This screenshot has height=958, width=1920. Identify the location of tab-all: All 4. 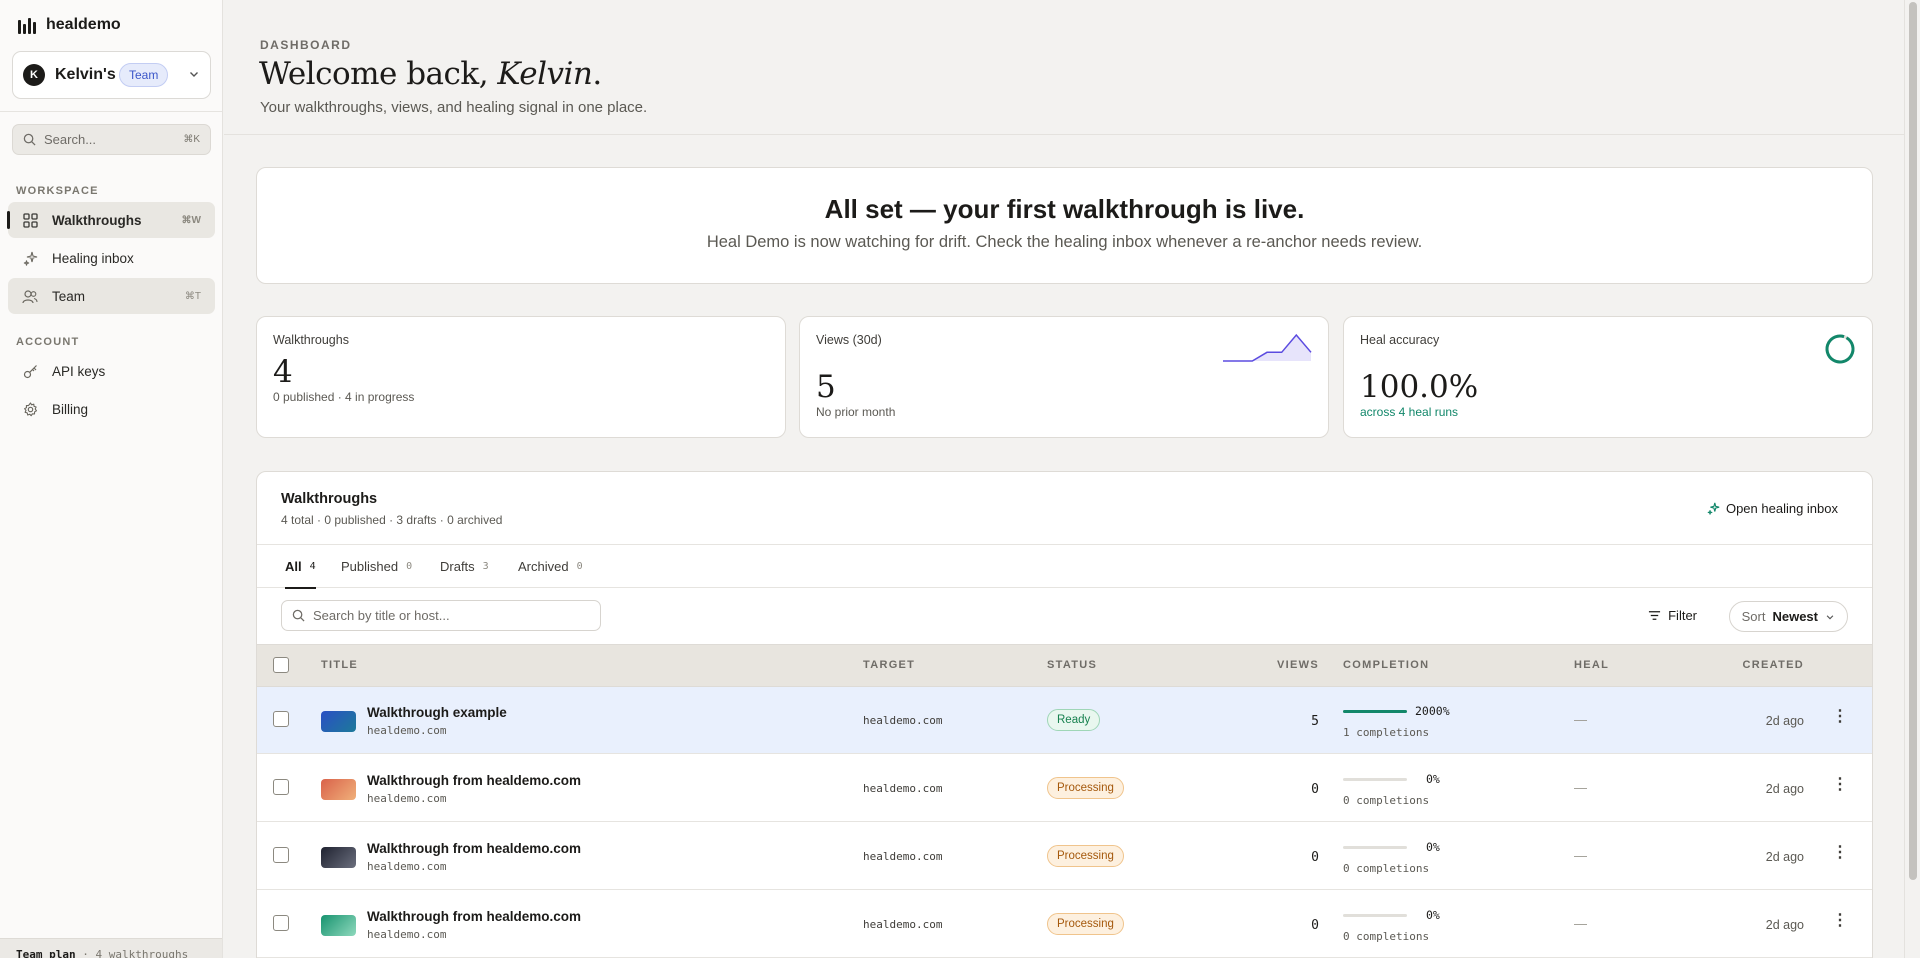
(300, 567).